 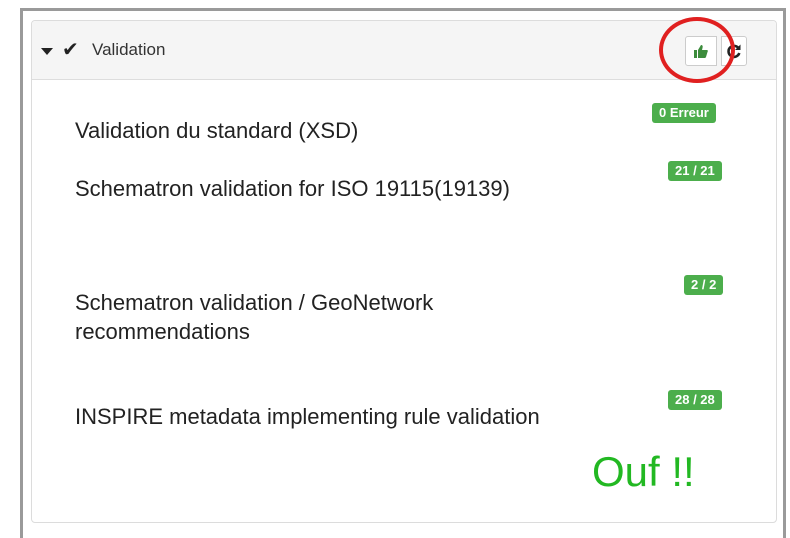 I want to click on status-badge: 28 / 28, so click(x=695, y=400).